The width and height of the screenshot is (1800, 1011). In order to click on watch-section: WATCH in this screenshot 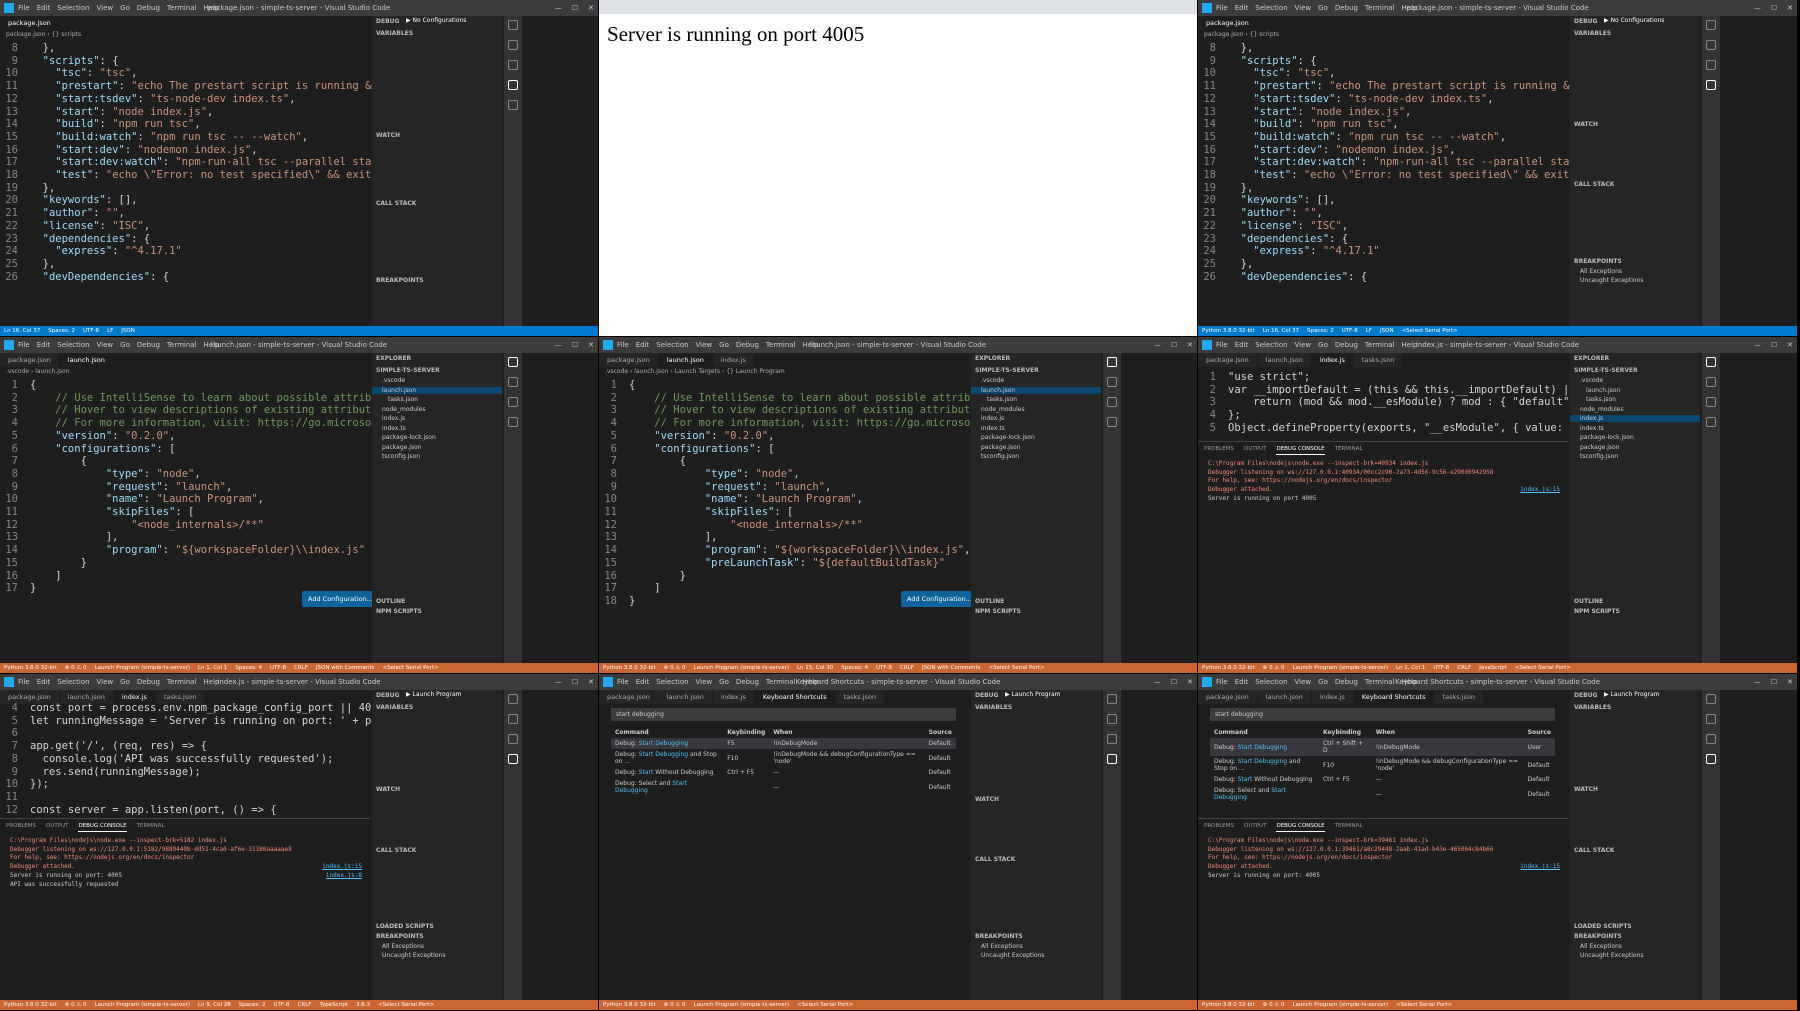, I will do `click(1586, 789)`.